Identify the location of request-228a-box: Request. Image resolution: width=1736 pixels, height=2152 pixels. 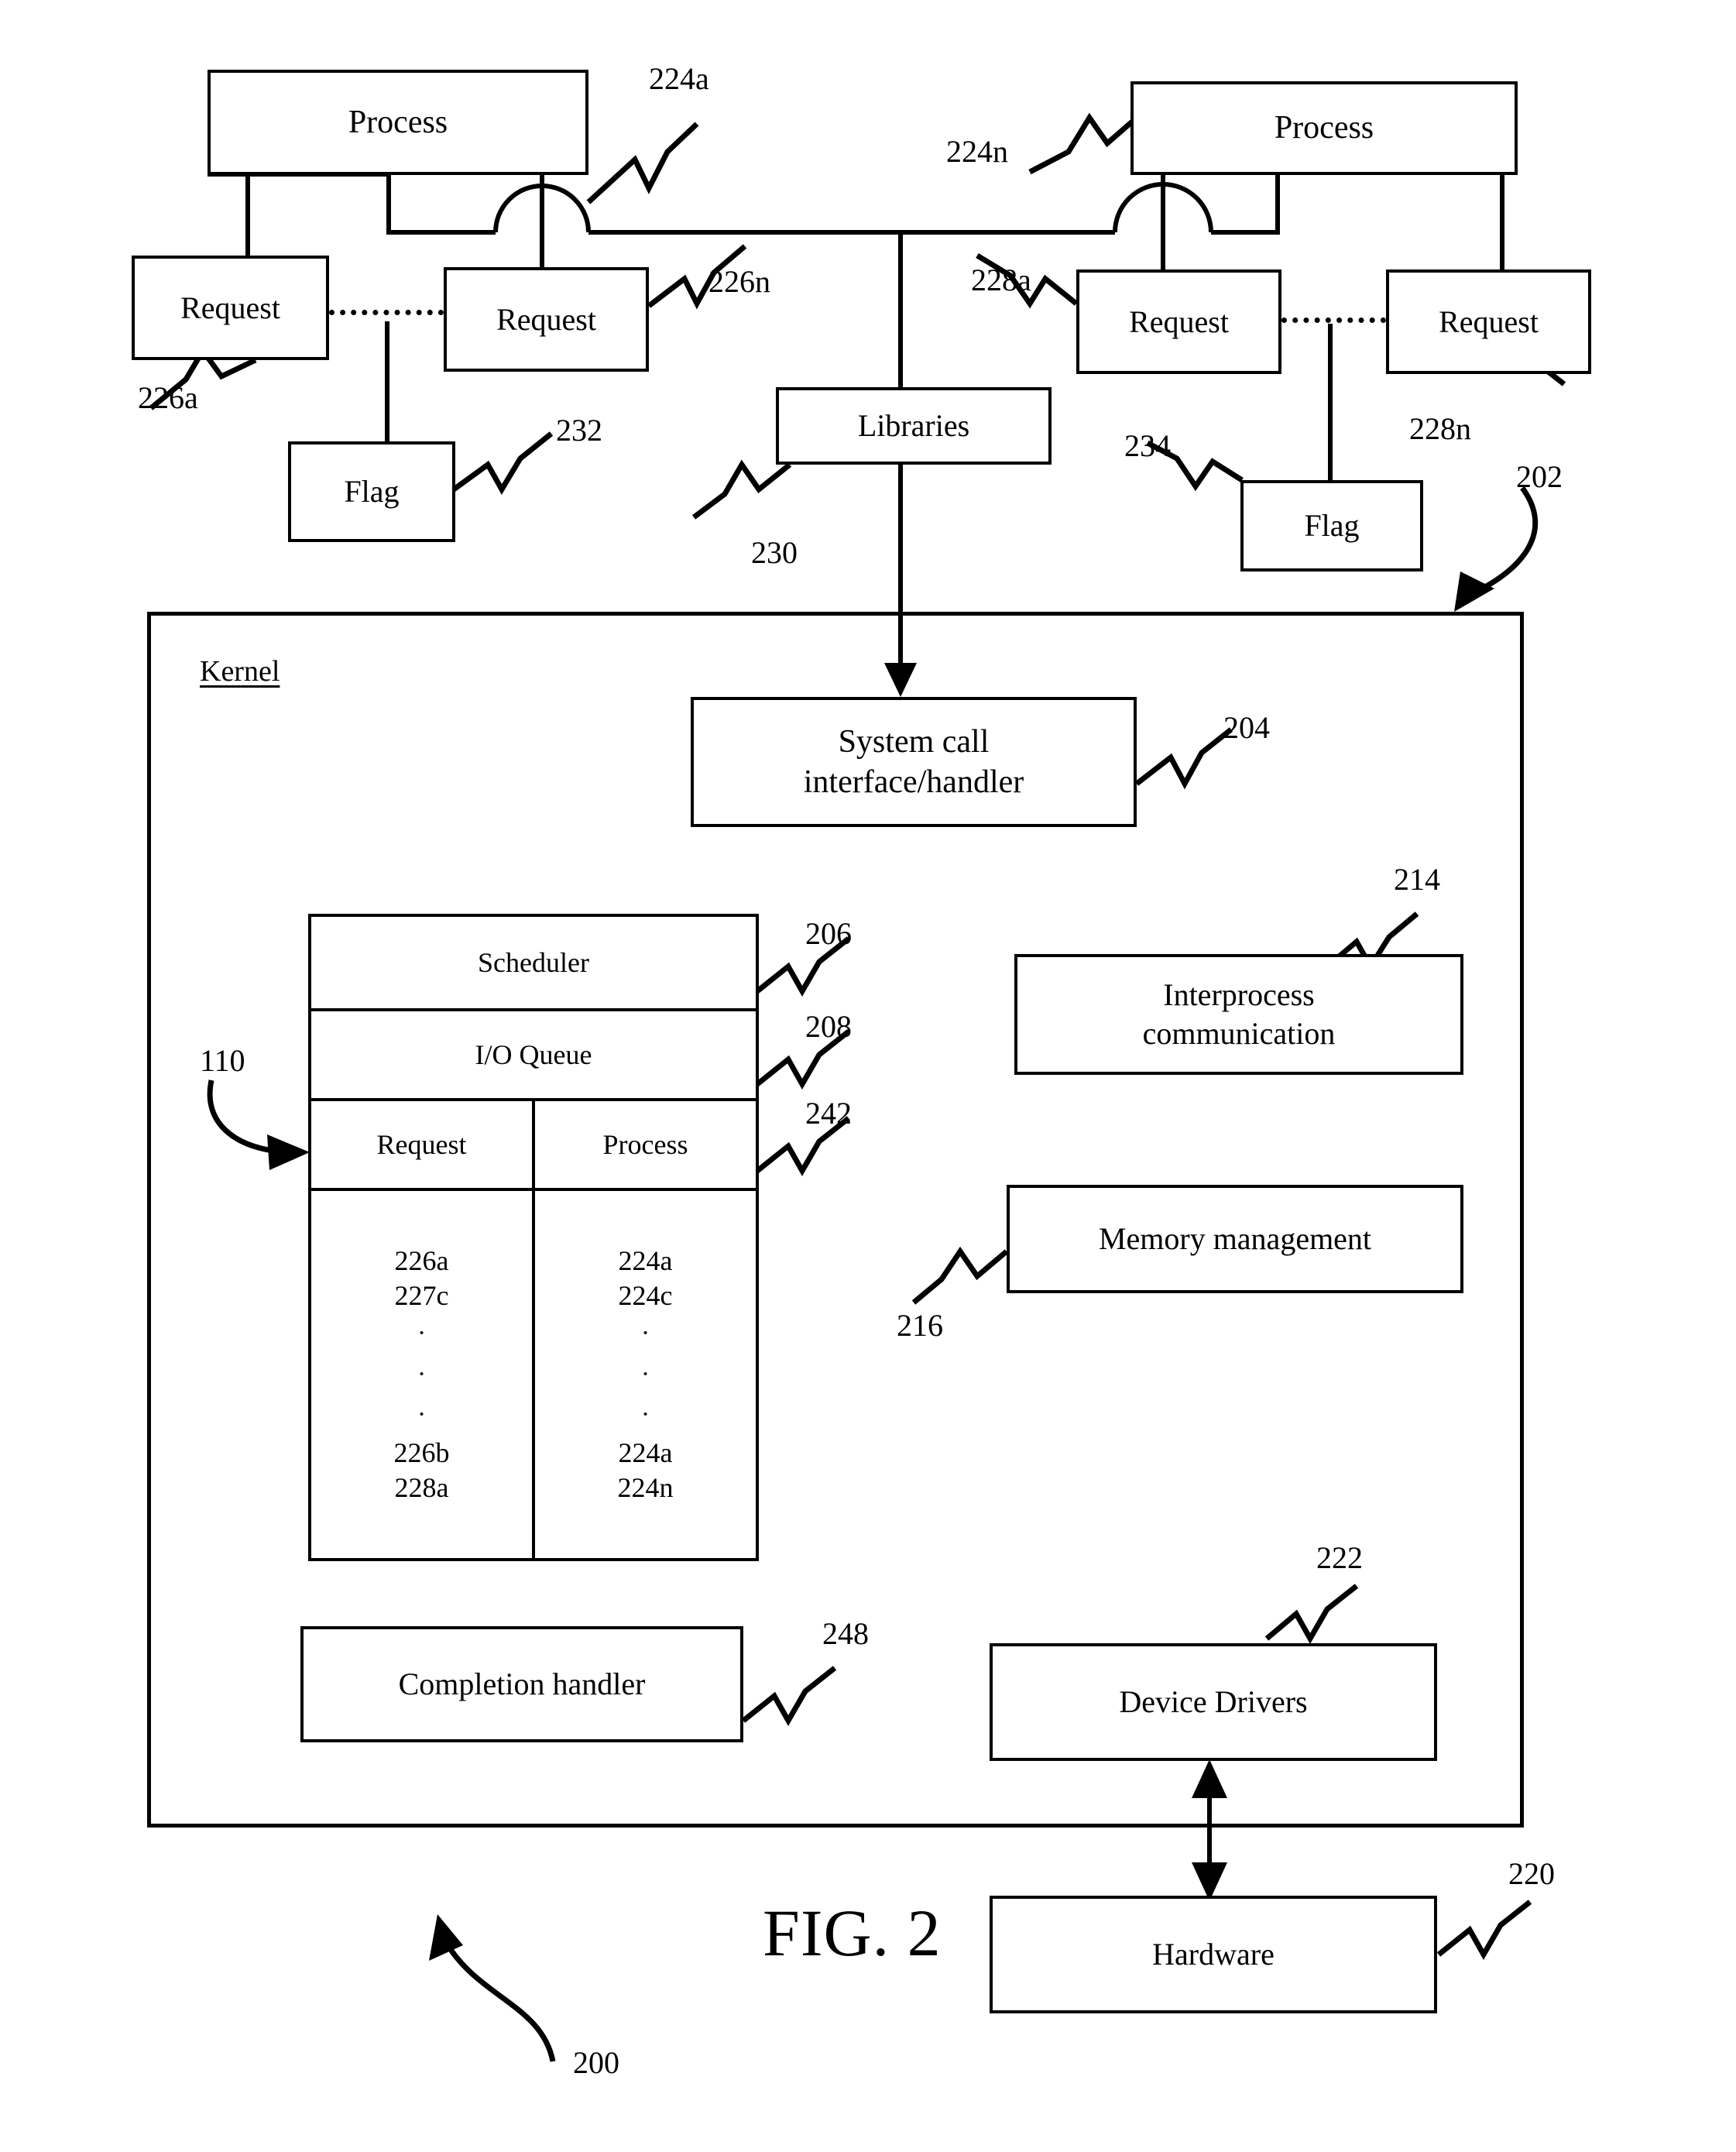
(1178, 321).